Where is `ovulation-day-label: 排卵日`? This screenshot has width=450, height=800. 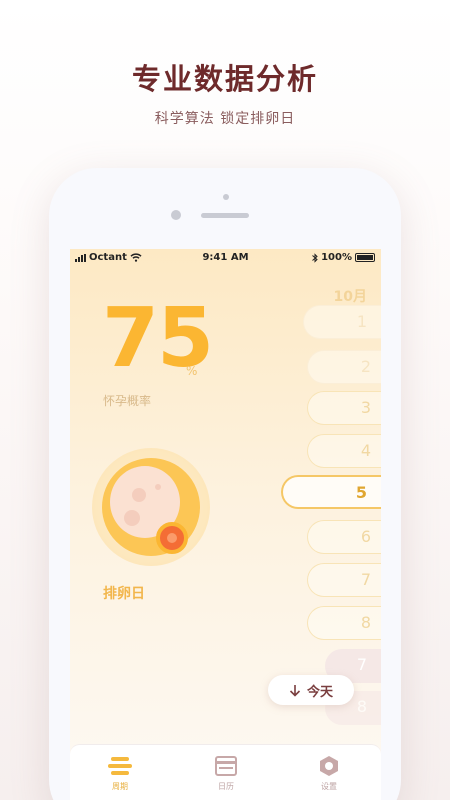
ovulation-day-label: 排卵日 is located at coordinates (124, 594).